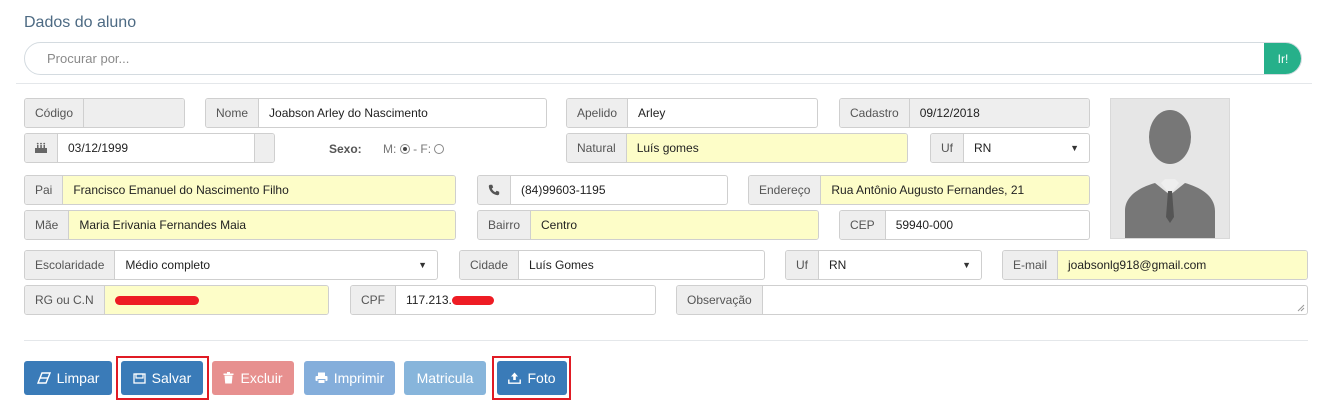 This screenshot has height=417, width=1328. I want to click on cpf-field: 117.213., so click(525, 300).